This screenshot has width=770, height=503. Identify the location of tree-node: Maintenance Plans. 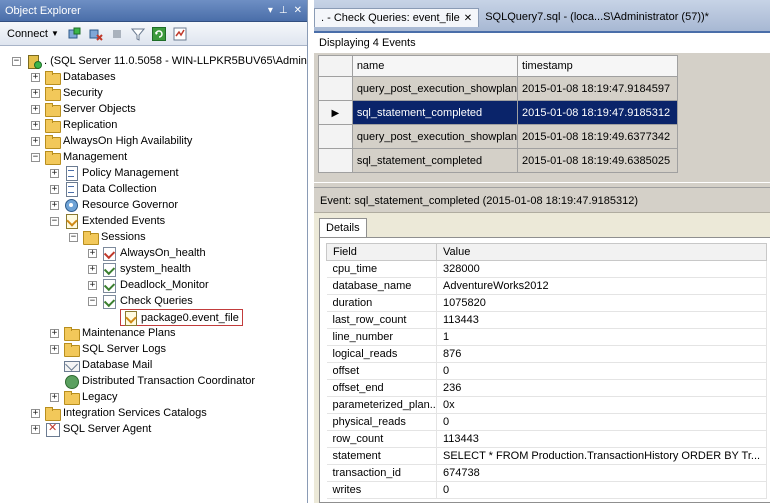
(119, 333).